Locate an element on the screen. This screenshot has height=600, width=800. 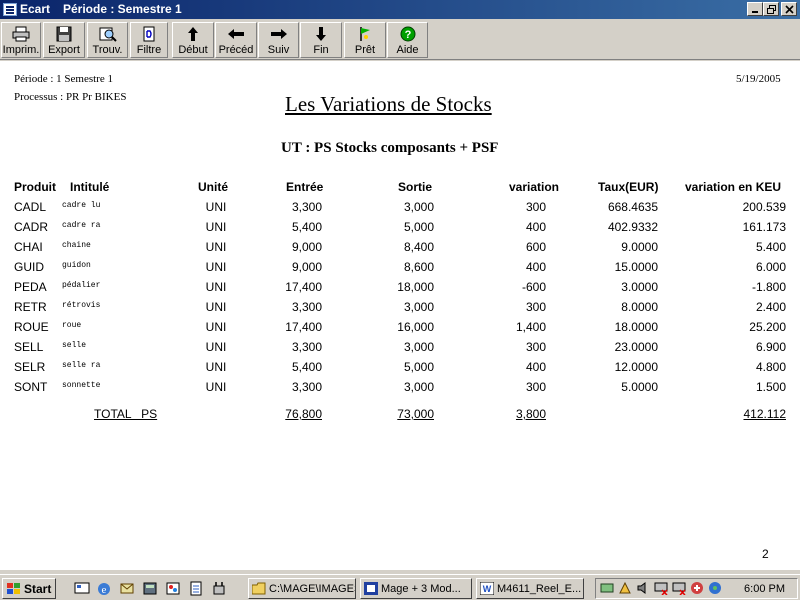
total-variation-keu: 412.112 is located at coordinates (765, 414).